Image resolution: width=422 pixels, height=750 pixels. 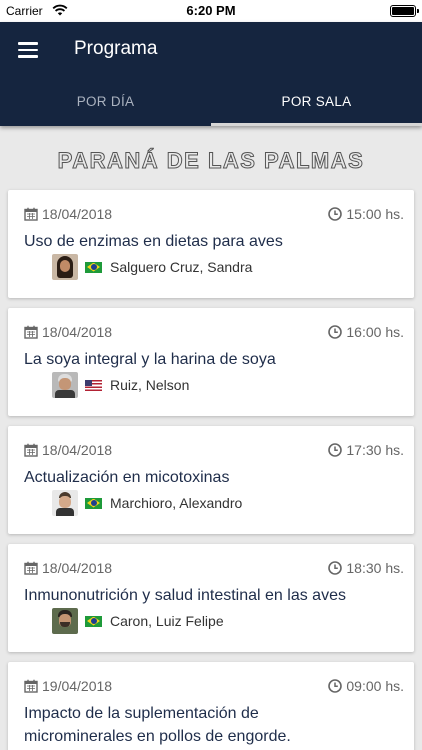 I want to click on session-time: 16:00 hs., so click(x=366, y=332).